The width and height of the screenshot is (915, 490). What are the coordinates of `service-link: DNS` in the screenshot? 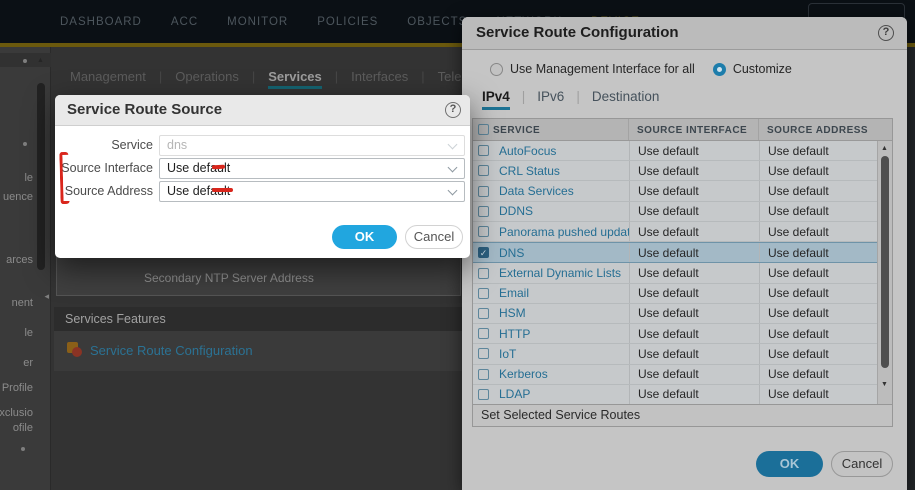 It's located at (561, 253).